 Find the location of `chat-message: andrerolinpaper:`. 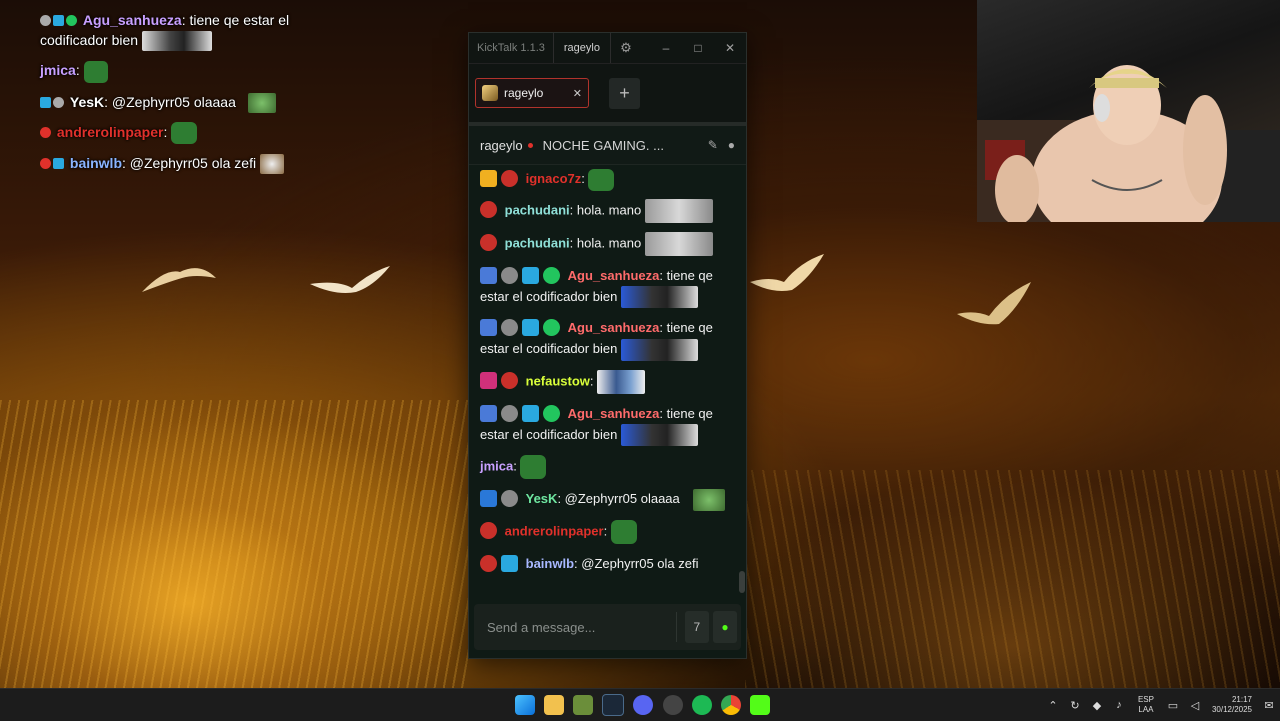

chat-message: andrerolinpaper: is located at coordinates (607, 531).